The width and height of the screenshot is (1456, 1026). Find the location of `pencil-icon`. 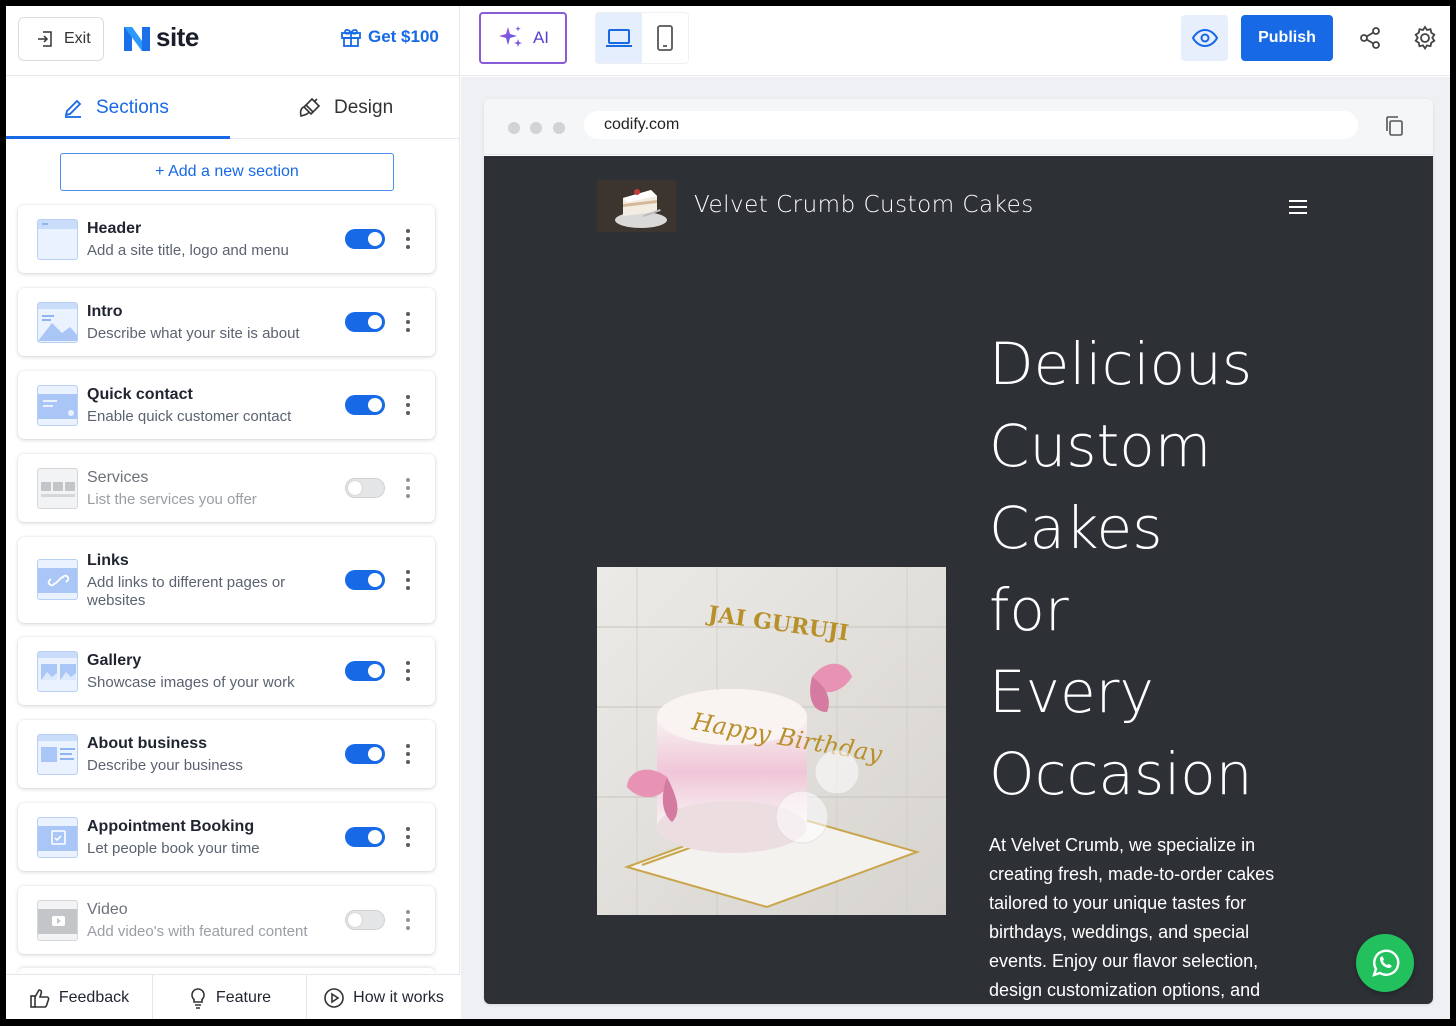

pencil-icon is located at coordinates (73, 108).